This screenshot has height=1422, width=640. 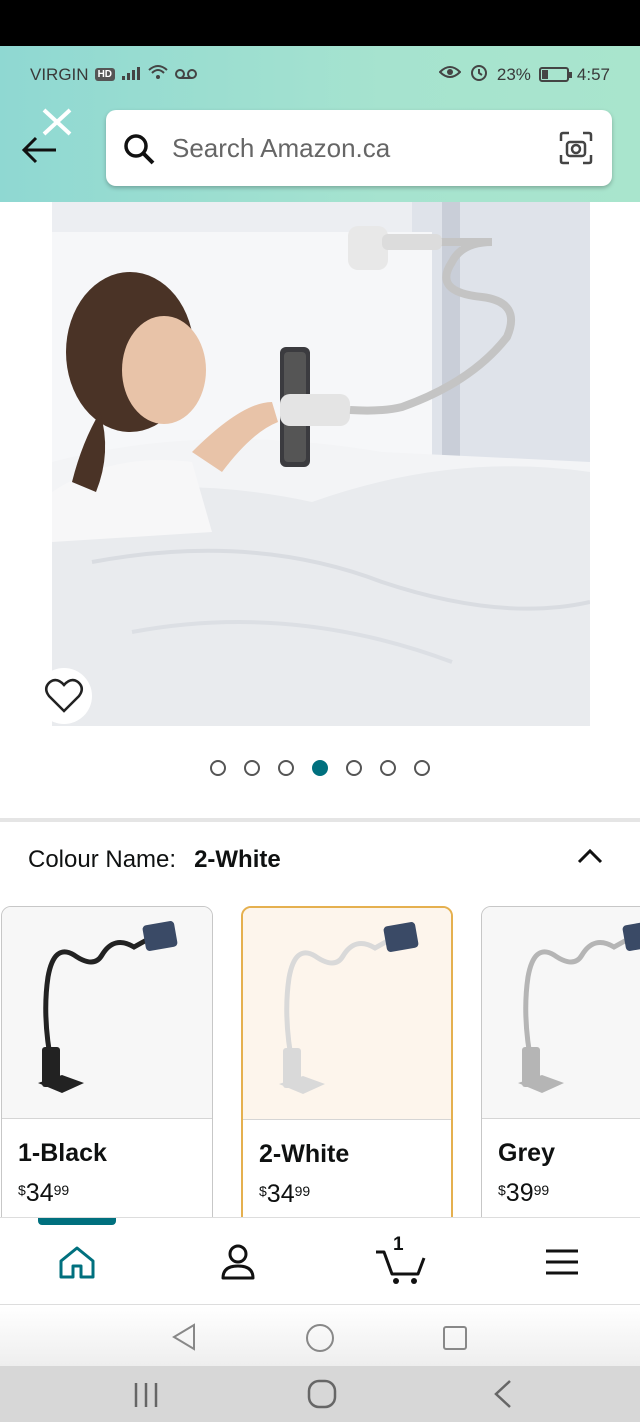 I want to click on cart-count: 1, so click(x=398, y=1244).